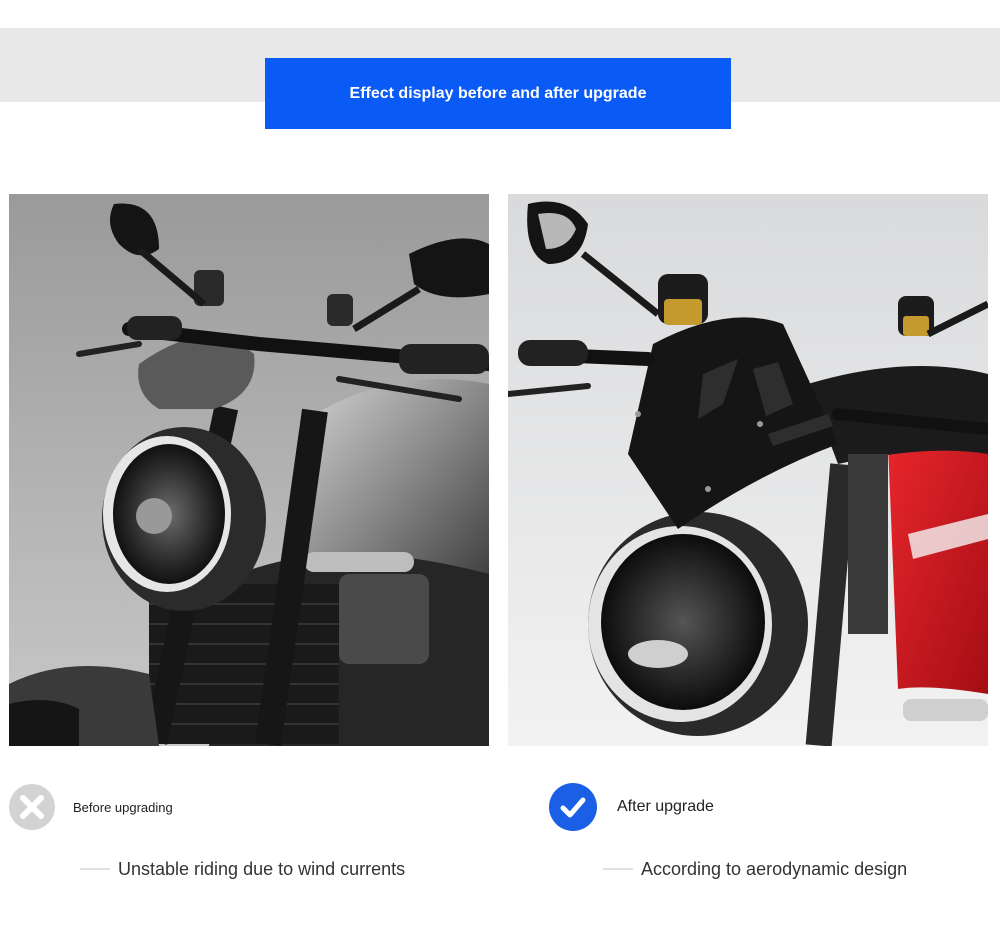  Describe the element at coordinates (123, 807) in the screenshot. I see `before-label: Before upgrading` at that location.